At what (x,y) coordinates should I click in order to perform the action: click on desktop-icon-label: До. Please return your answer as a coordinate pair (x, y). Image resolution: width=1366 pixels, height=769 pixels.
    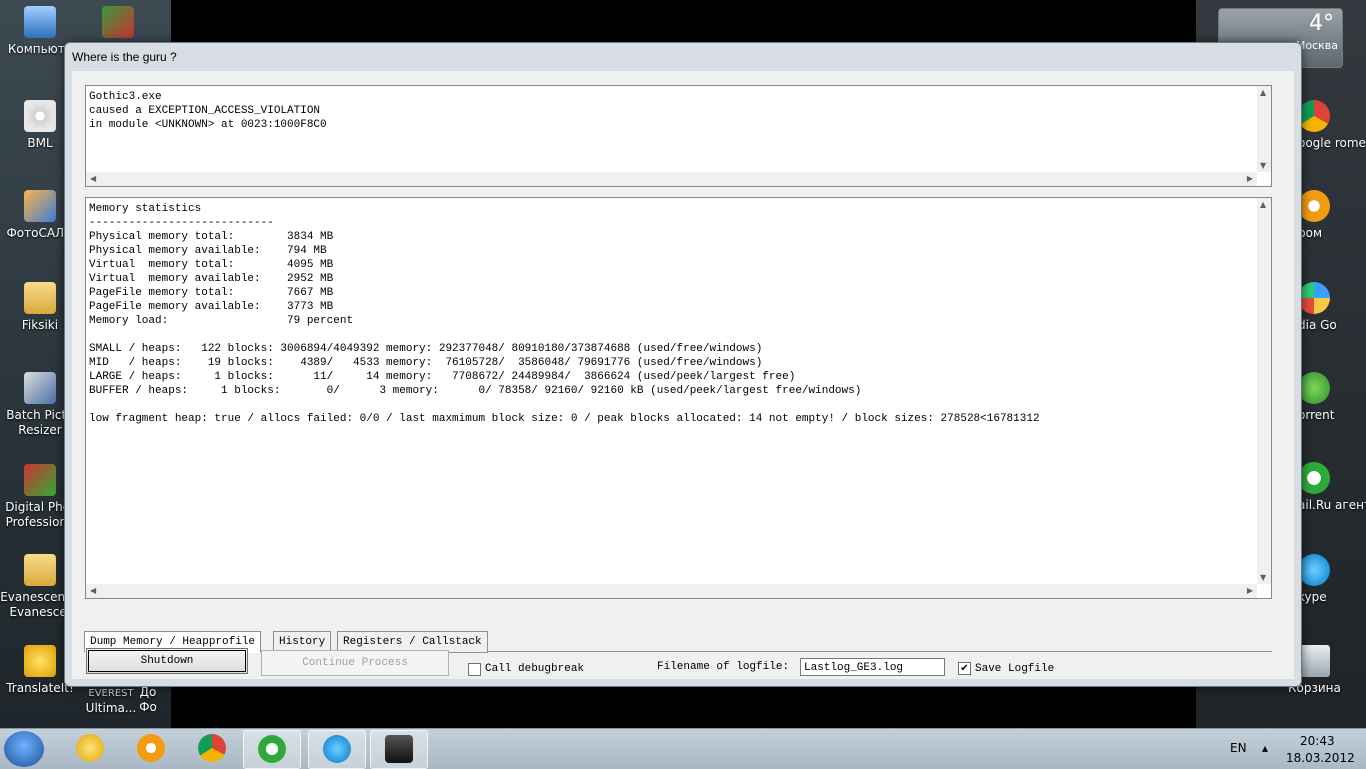
    Looking at the image, I should click on (148, 692).